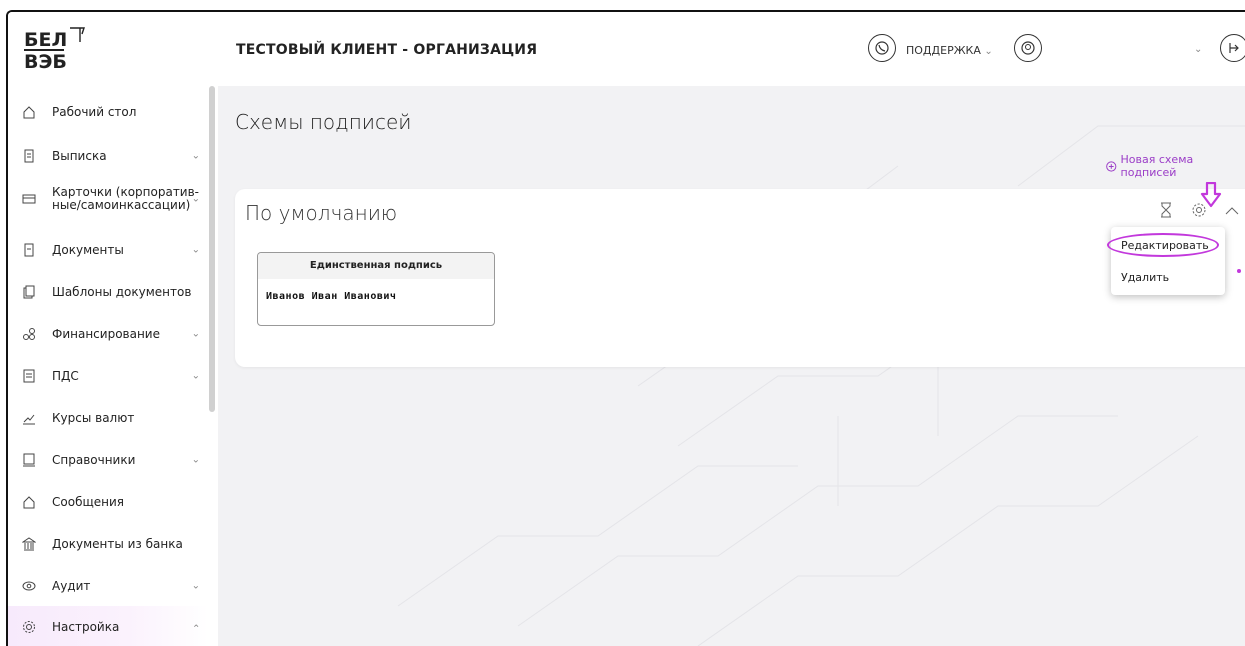 This screenshot has height=646, width=1245. What do you see at coordinates (331, 296) in the screenshot?
I see `signer-name: Иванов Иван Иванович` at bounding box center [331, 296].